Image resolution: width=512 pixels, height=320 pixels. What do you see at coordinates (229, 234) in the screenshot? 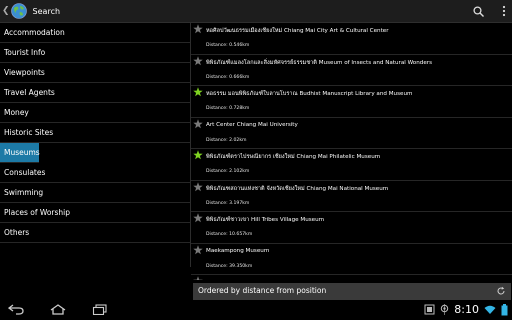
I see `result-distance: Distance: 10.657km` at bounding box center [229, 234].